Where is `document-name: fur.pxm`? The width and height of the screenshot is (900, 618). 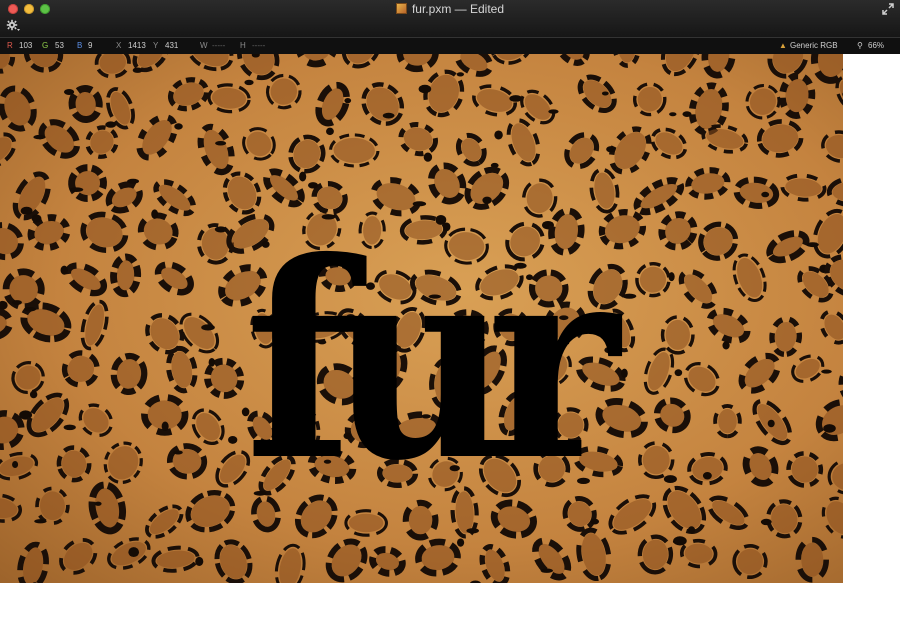
document-name: fur.pxm is located at coordinates (431, 9).